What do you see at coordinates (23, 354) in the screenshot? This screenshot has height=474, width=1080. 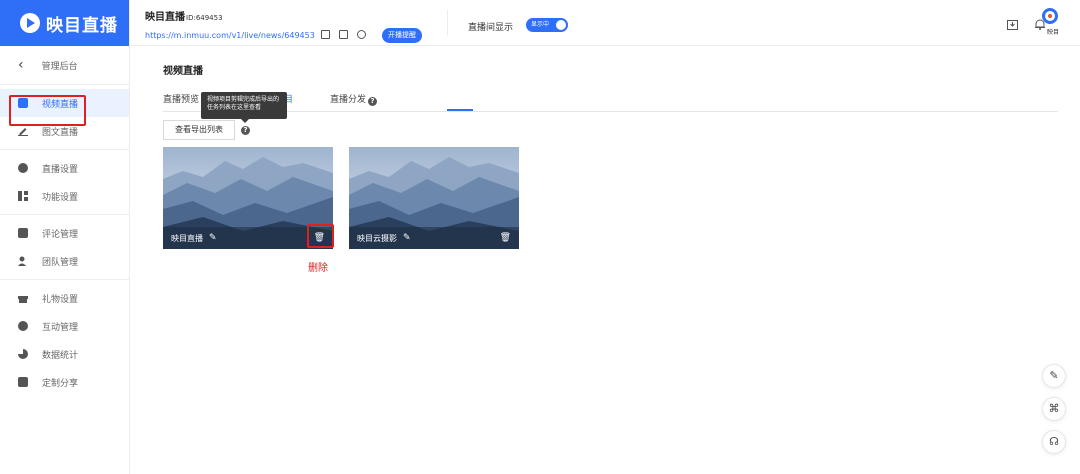 I see `pie-icon` at bounding box center [23, 354].